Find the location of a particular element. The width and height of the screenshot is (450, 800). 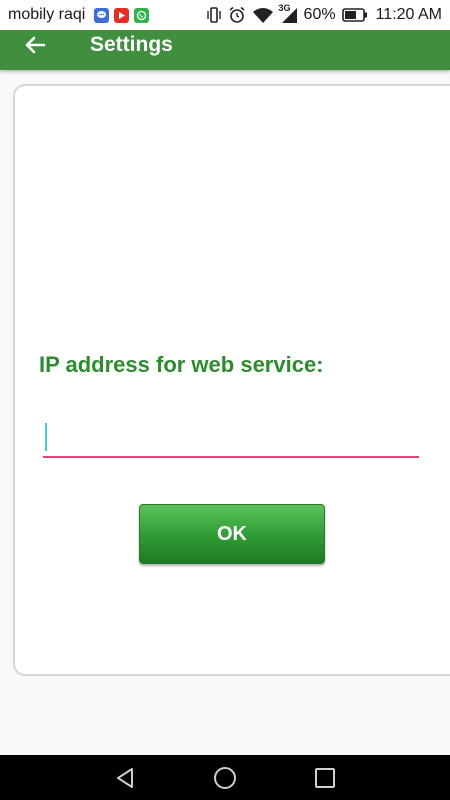

ok-button: OK is located at coordinates (232, 534).